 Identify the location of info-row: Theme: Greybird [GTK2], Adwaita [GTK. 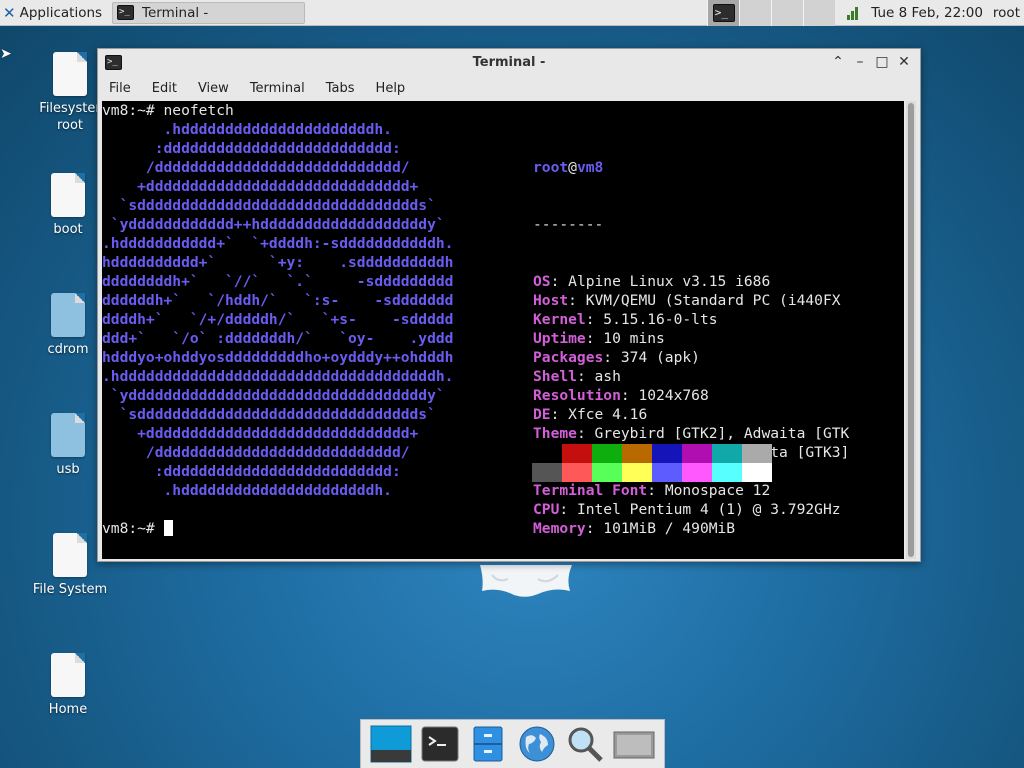
(691, 433).